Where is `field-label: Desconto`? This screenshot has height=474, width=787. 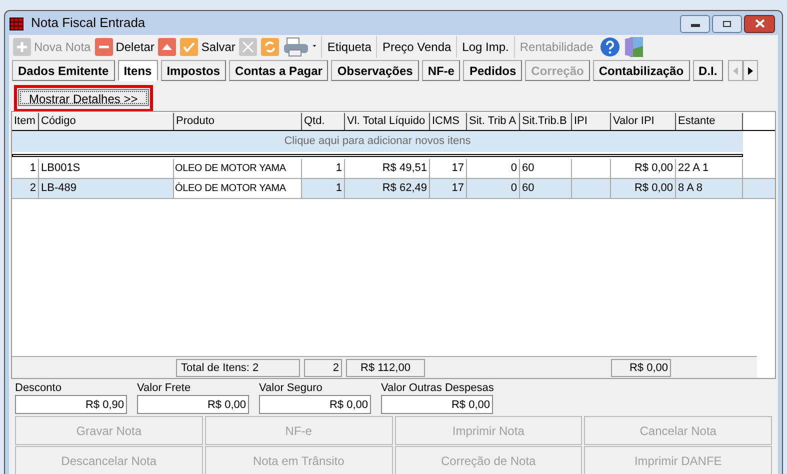
field-label: Desconto is located at coordinates (38, 388).